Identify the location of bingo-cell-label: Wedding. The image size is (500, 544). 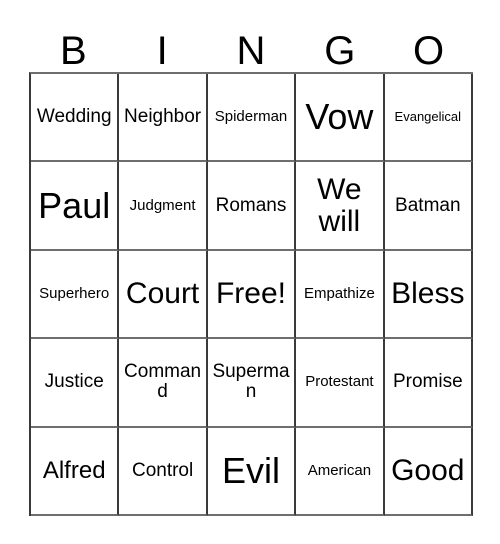
(74, 117).